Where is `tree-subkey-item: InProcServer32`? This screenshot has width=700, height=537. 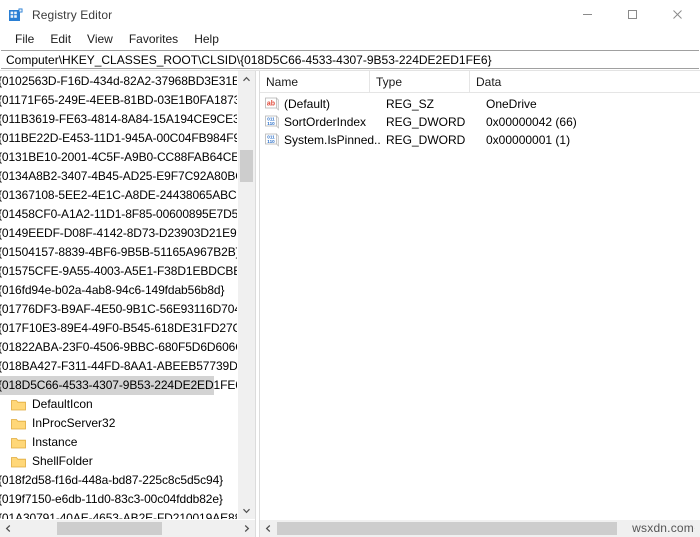
tree-subkey-item: InProcServer32 is located at coordinates (118, 423).